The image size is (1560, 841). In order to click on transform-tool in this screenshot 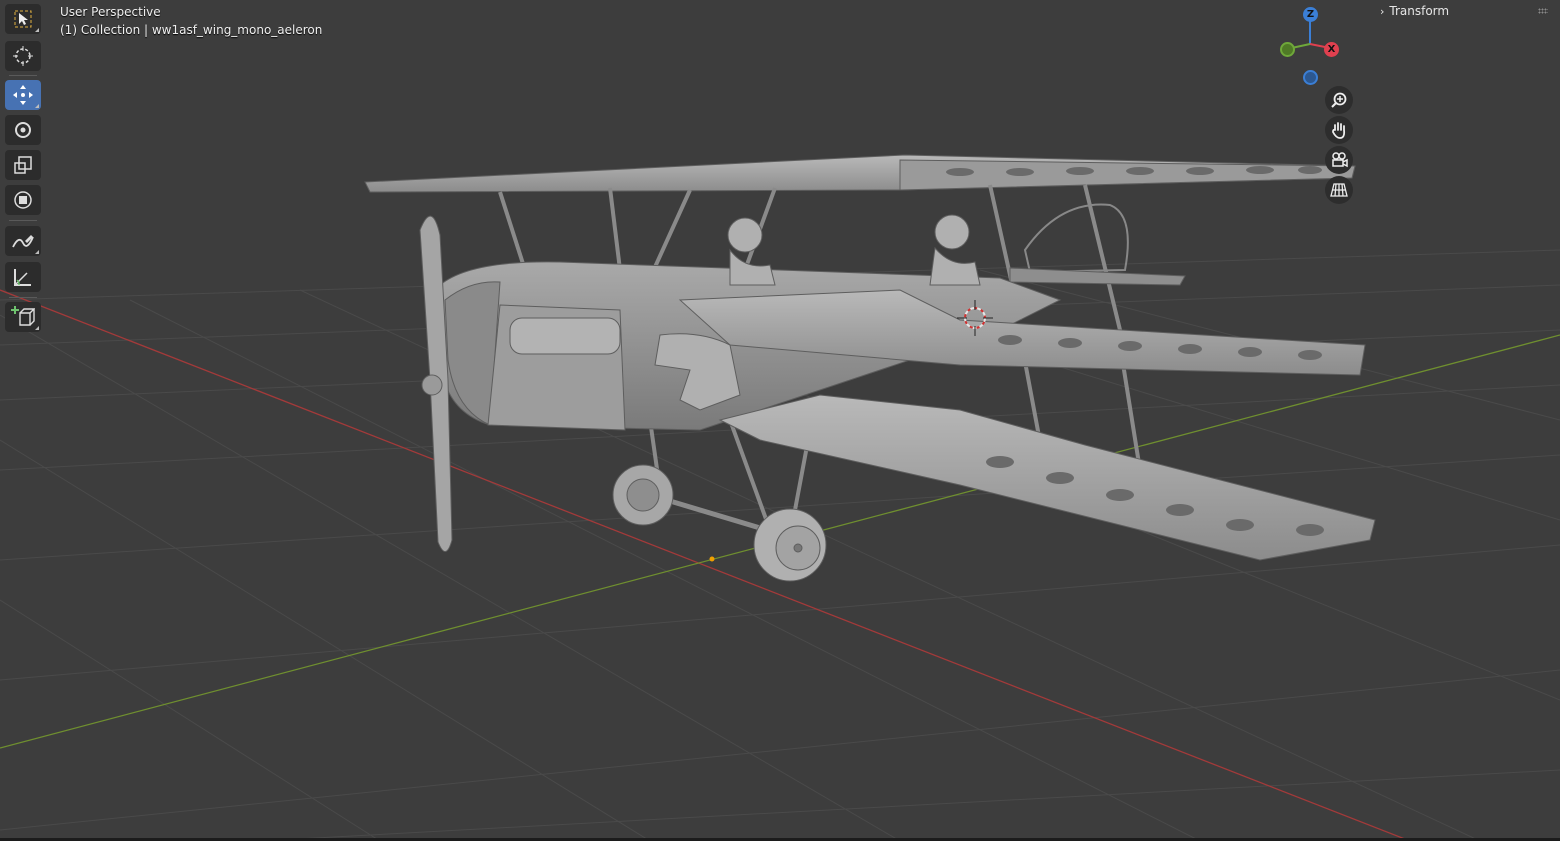, I will do `click(23, 200)`.